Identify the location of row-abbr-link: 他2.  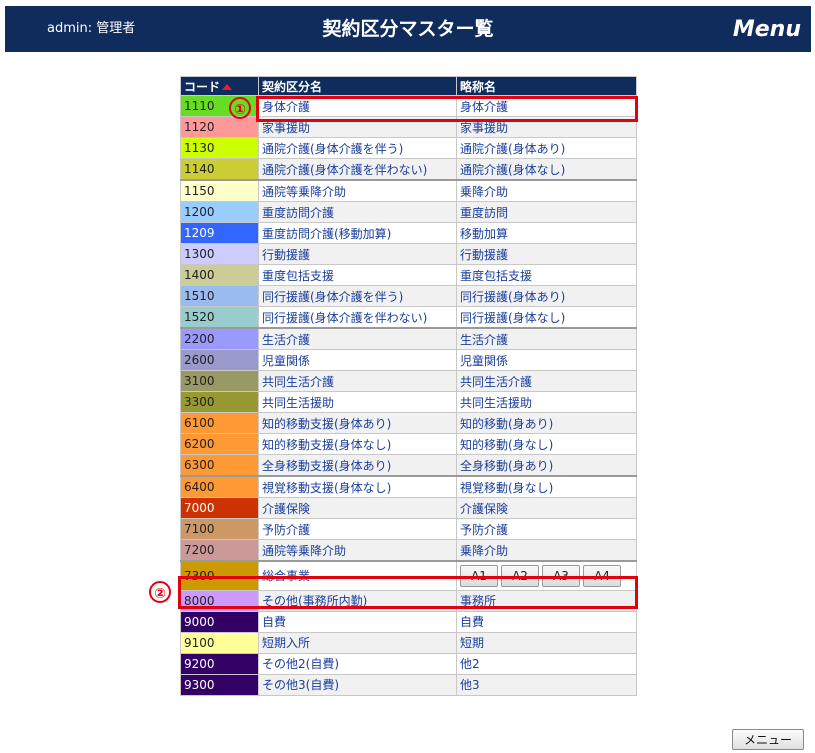
(470, 664).